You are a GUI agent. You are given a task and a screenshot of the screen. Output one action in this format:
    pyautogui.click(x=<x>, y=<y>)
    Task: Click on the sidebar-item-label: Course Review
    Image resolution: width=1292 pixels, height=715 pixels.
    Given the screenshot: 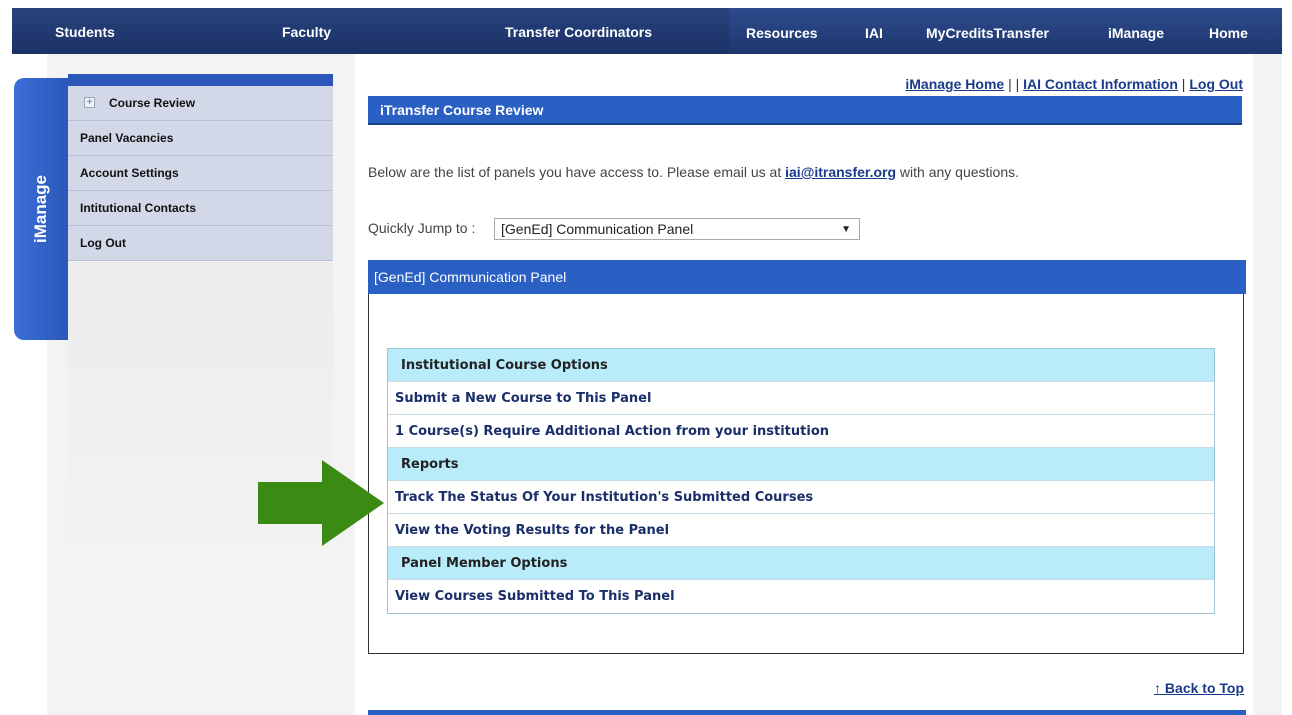 What is the action you would take?
    pyautogui.click(x=152, y=103)
    